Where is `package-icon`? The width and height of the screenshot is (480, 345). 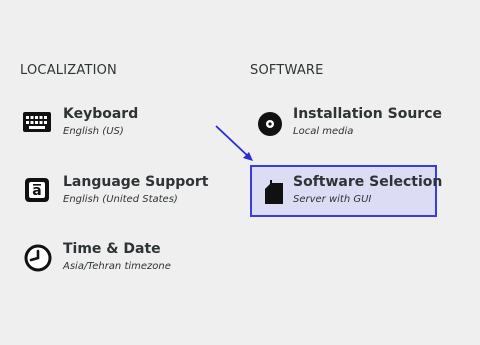 package-icon is located at coordinates (274, 192).